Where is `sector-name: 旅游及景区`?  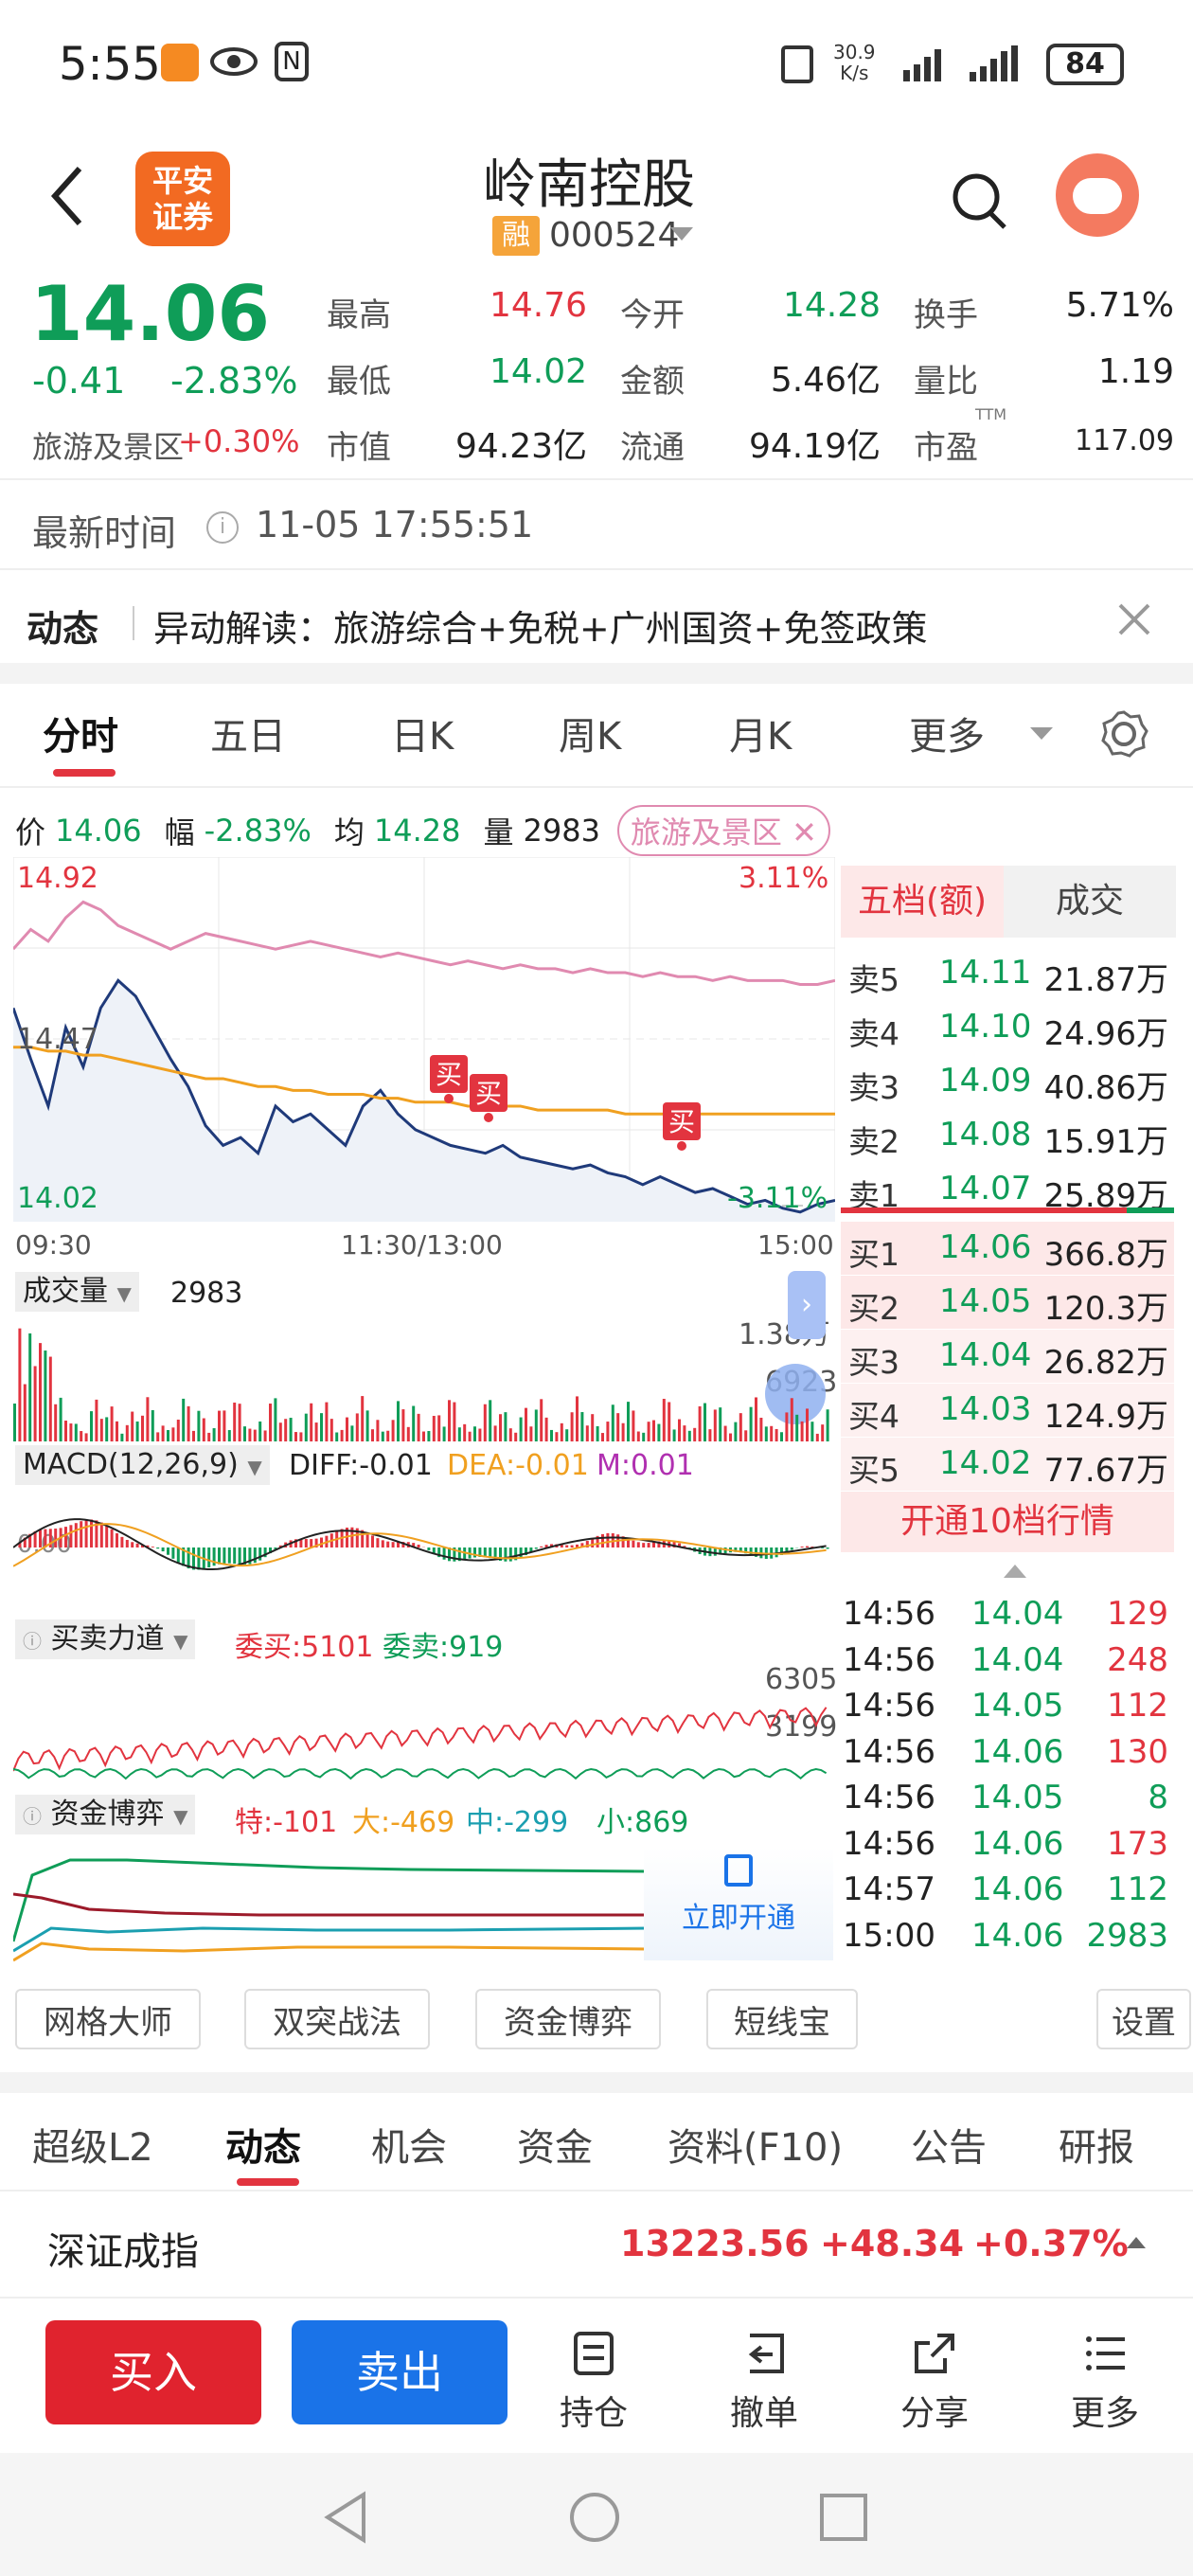
sector-name: 旅游及景区 is located at coordinates (108, 445).